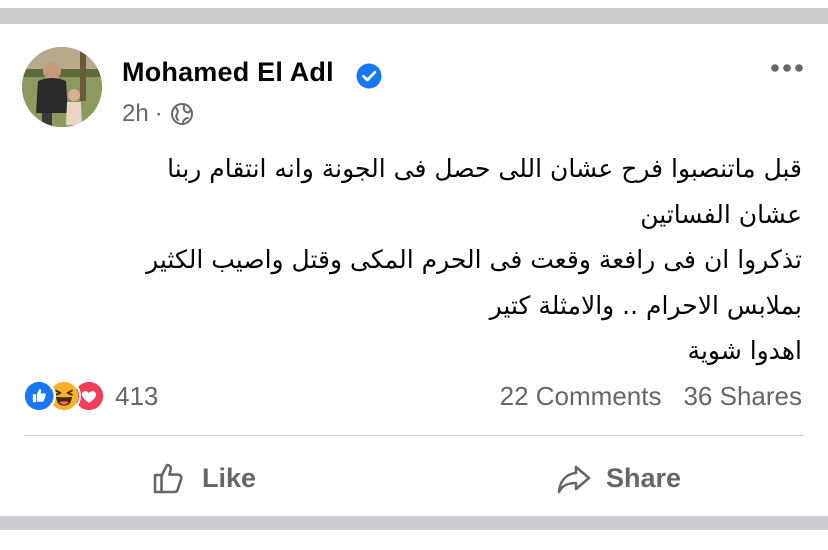 The image size is (828, 550). What do you see at coordinates (414, 435) in the screenshot?
I see `actions-divider` at bounding box center [414, 435].